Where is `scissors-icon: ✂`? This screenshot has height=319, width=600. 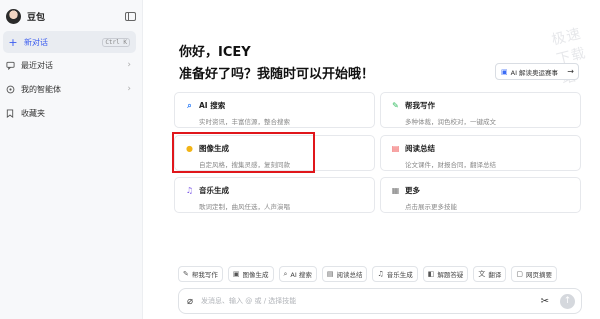 scissors-icon: ✂ is located at coordinates (545, 301).